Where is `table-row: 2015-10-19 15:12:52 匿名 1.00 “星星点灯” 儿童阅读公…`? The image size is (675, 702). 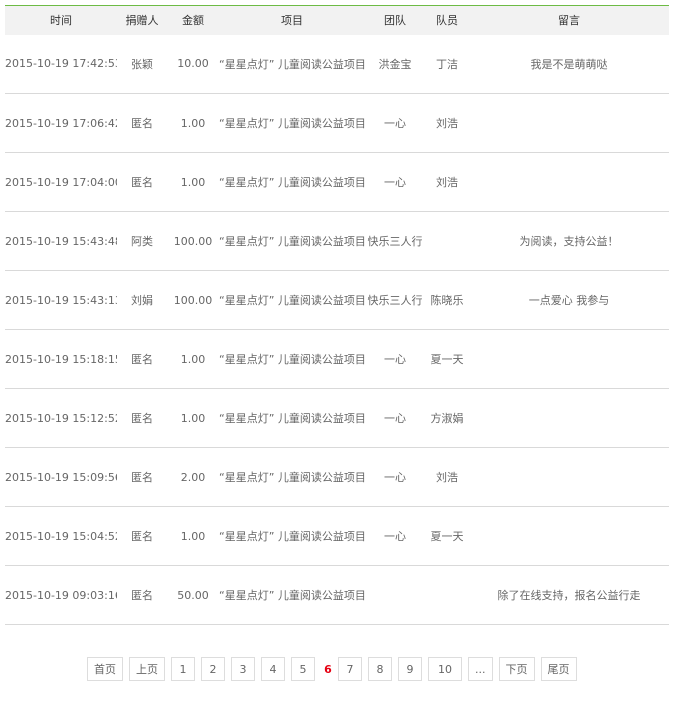
table-row: 2015-10-19 15:12:52 匿名 1.00 “星星点灯” 儿童阅读公… is located at coordinates (337, 418).